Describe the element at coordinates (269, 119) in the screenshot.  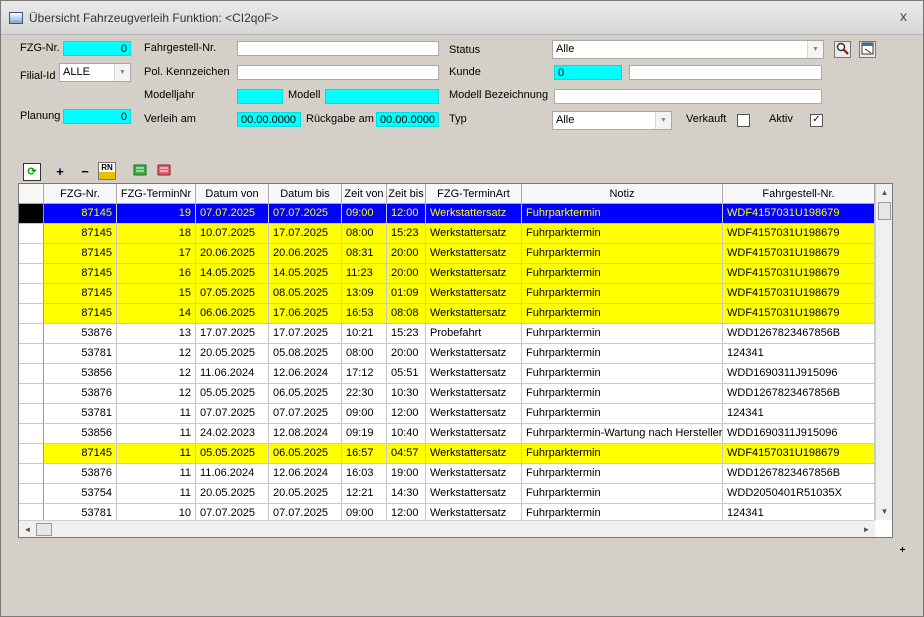
I see `verleih-am-field: 00.00.0000` at that location.